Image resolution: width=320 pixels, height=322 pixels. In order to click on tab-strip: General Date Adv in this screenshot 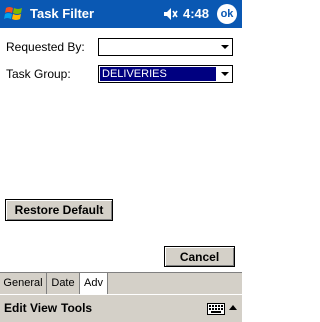, I will do `click(121, 283)`.